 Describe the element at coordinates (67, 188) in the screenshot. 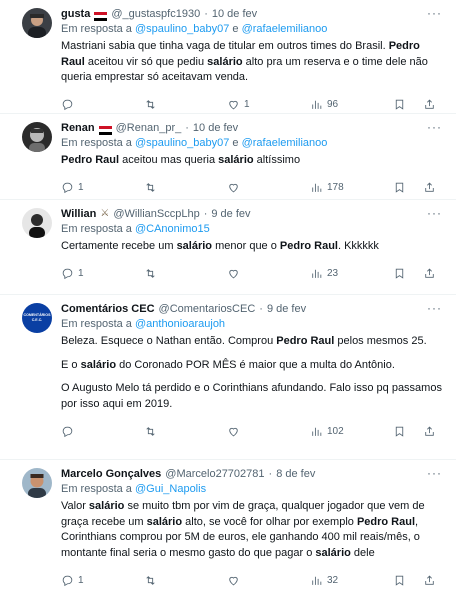

I see `reply-icon` at that location.